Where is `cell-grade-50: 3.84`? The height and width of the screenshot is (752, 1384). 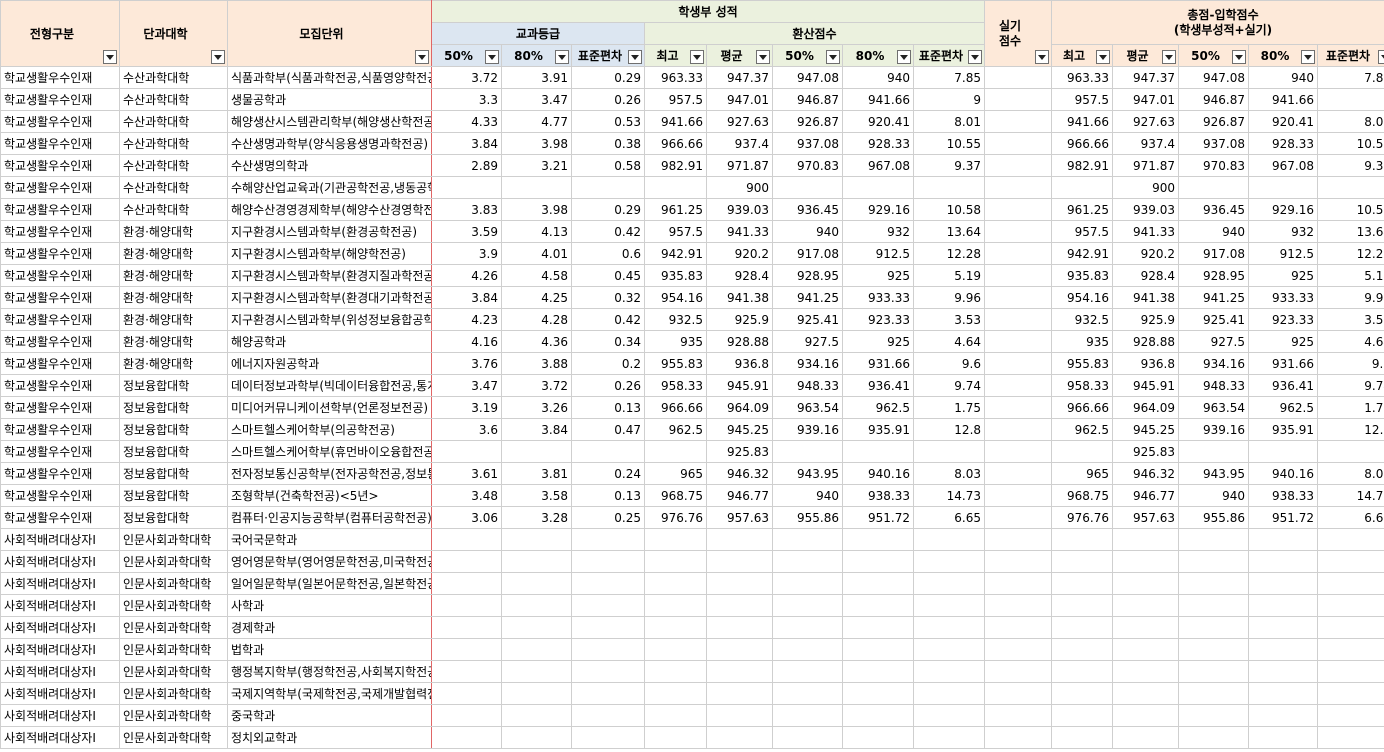
cell-grade-50: 3.84 is located at coordinates (466, 297).